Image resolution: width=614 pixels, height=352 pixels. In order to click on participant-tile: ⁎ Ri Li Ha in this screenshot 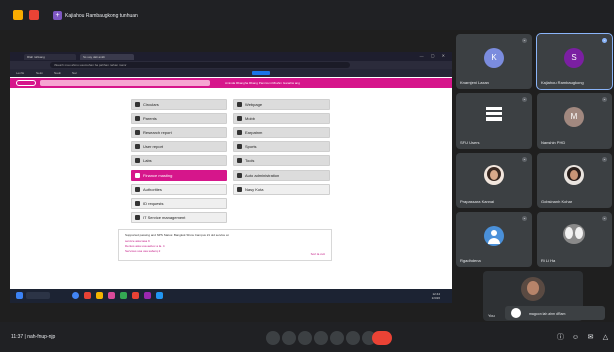, I will do `click(574, 239)`.